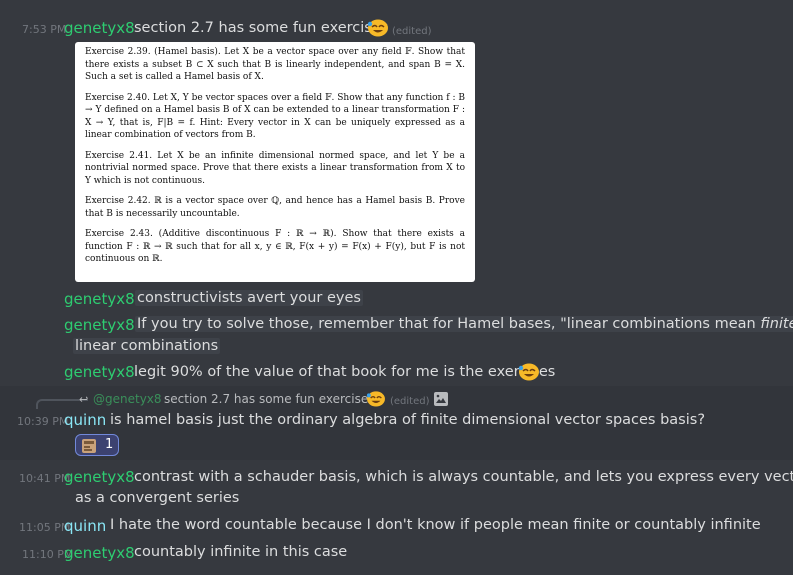 The width and height of the screenshot is (793, 575). Describe the element at coordinates (45, 478) in the screenshot. I see `timestamp: 10:41 PM` at that location.